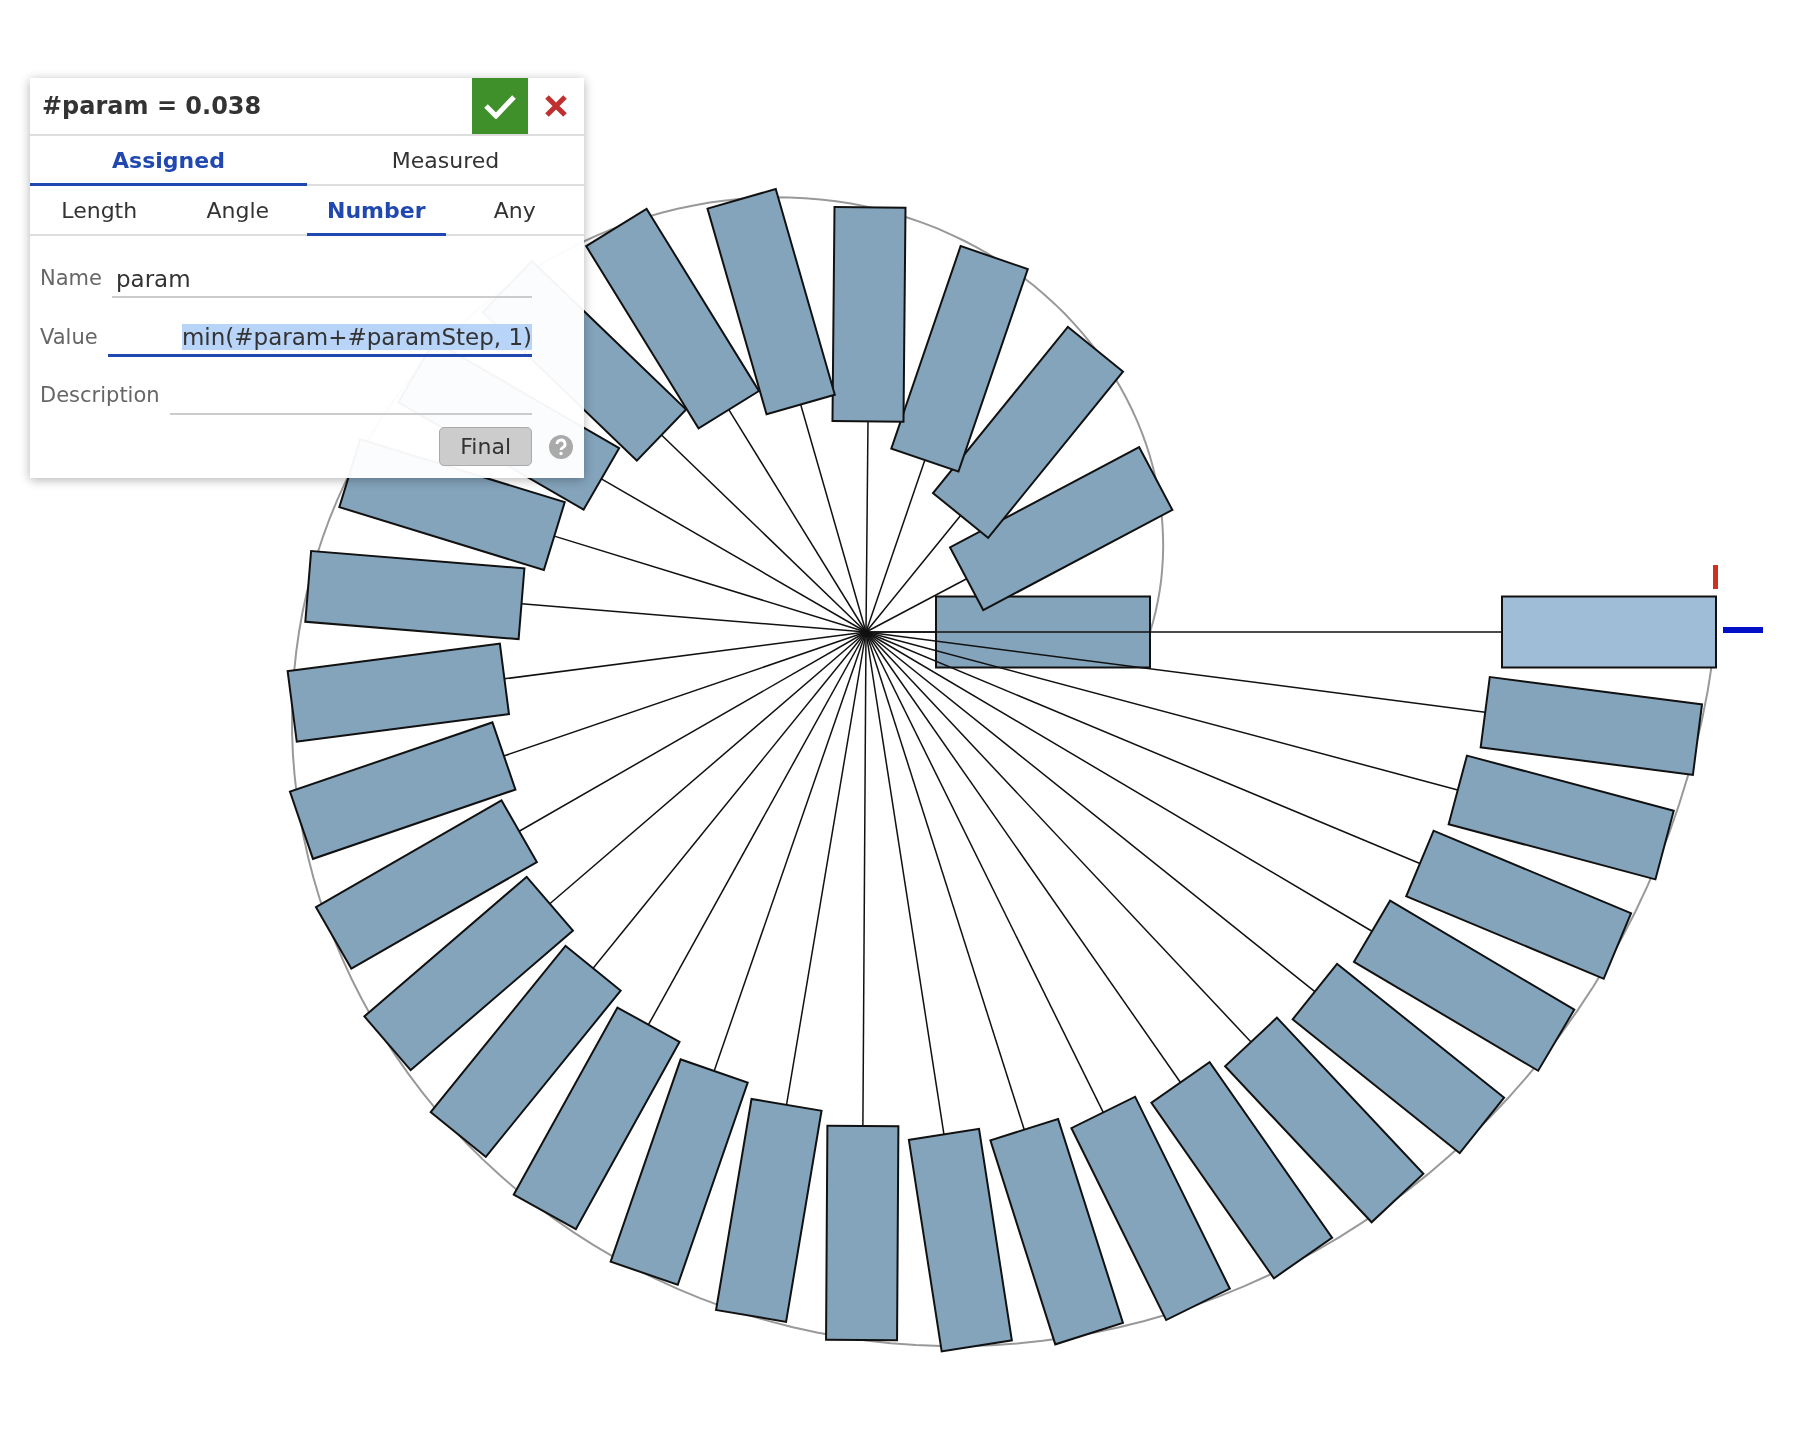  I want to click on mode-tab: Measured, so click(445, 161).